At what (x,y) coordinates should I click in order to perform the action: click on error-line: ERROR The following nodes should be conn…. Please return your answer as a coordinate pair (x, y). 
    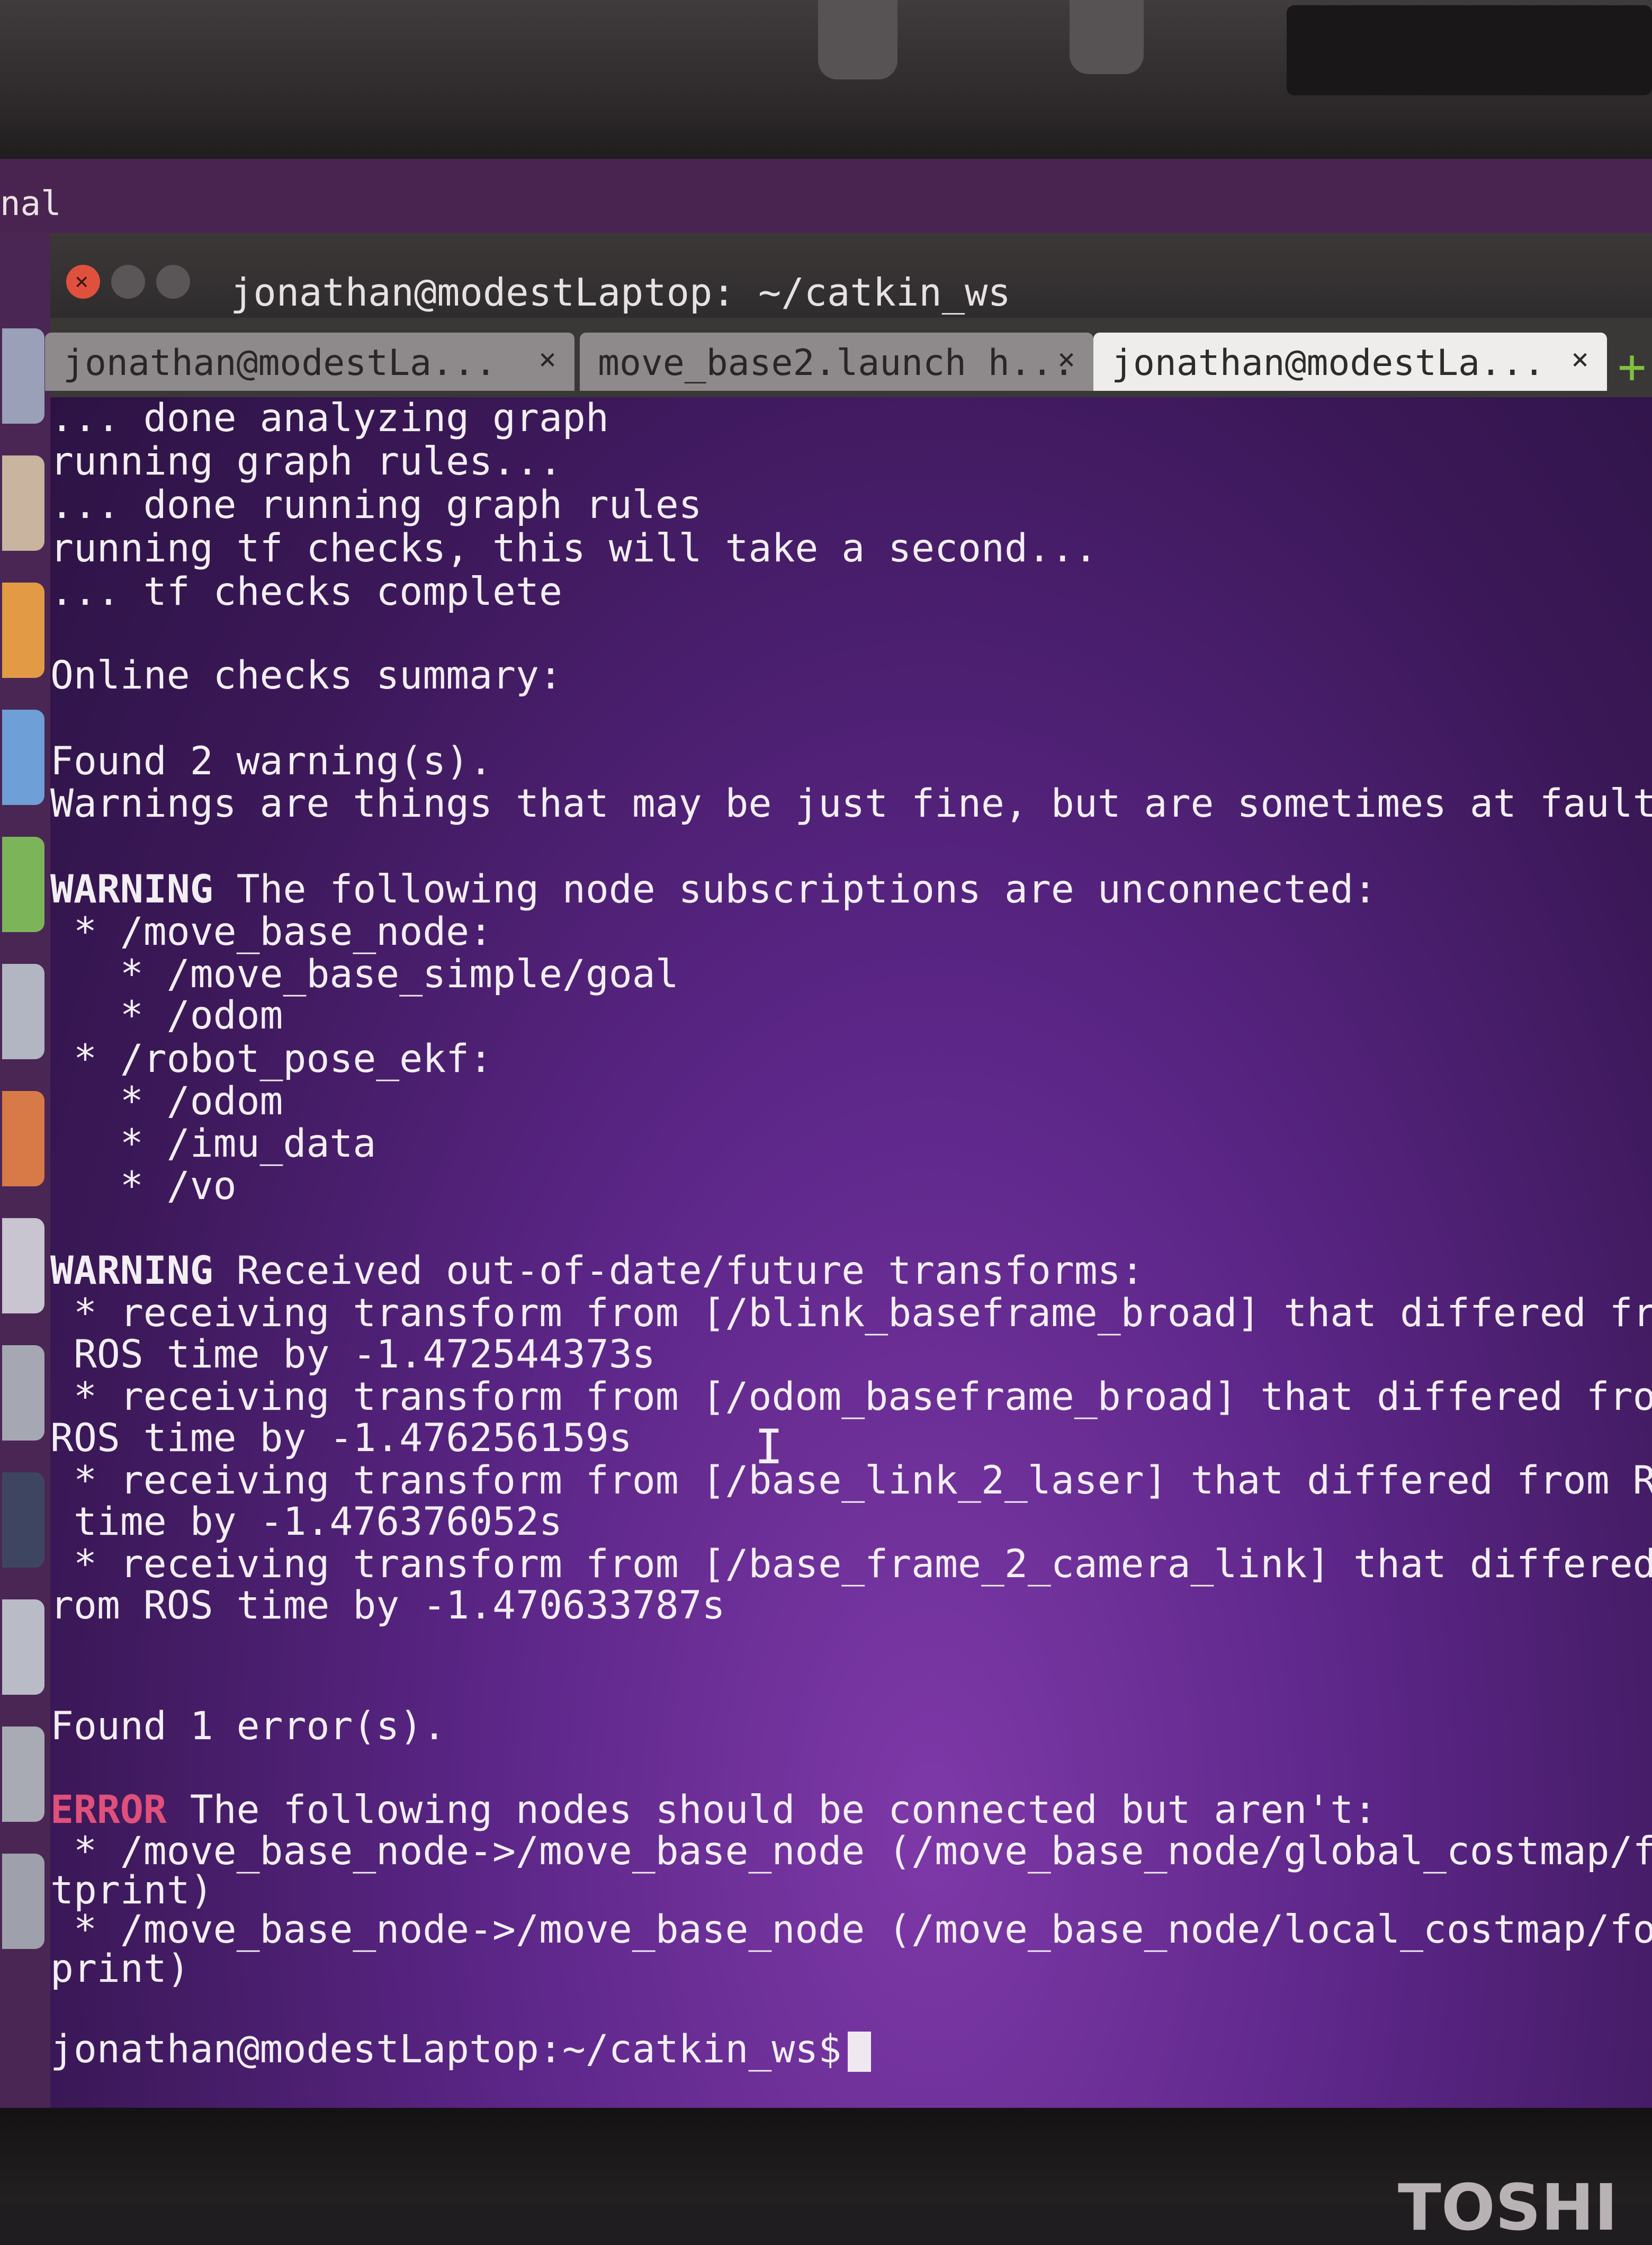
    Looking at the image, I should click on (713, 1810).